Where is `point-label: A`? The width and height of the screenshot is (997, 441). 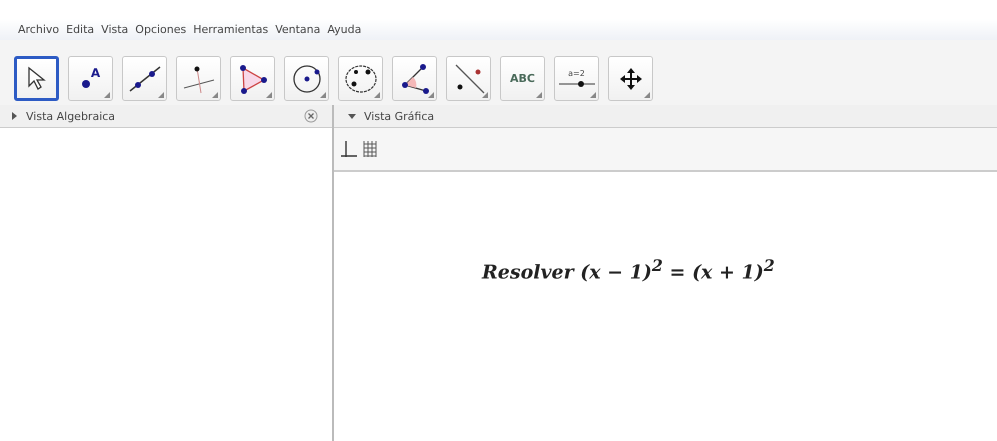 point-label: A is located at coordinates (95, 73).